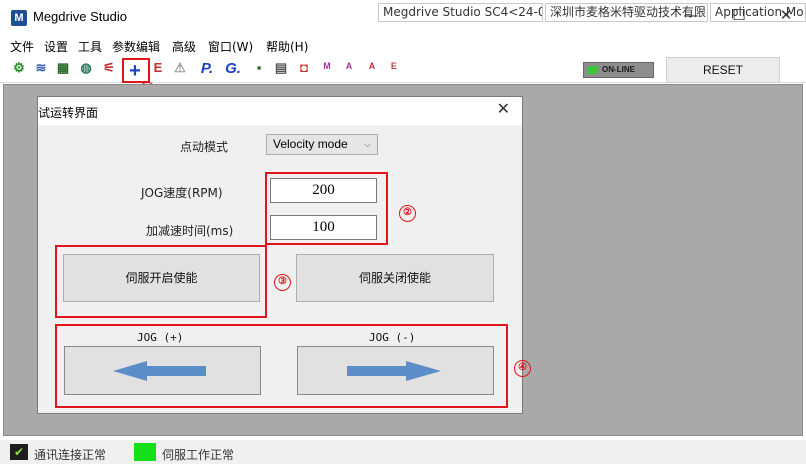  What do you see at coordinates (626, 12) in the screenshot?
I see `company-cell: 深圳市麦格米特驱动技术有限公` at bounding box center [626, 12].